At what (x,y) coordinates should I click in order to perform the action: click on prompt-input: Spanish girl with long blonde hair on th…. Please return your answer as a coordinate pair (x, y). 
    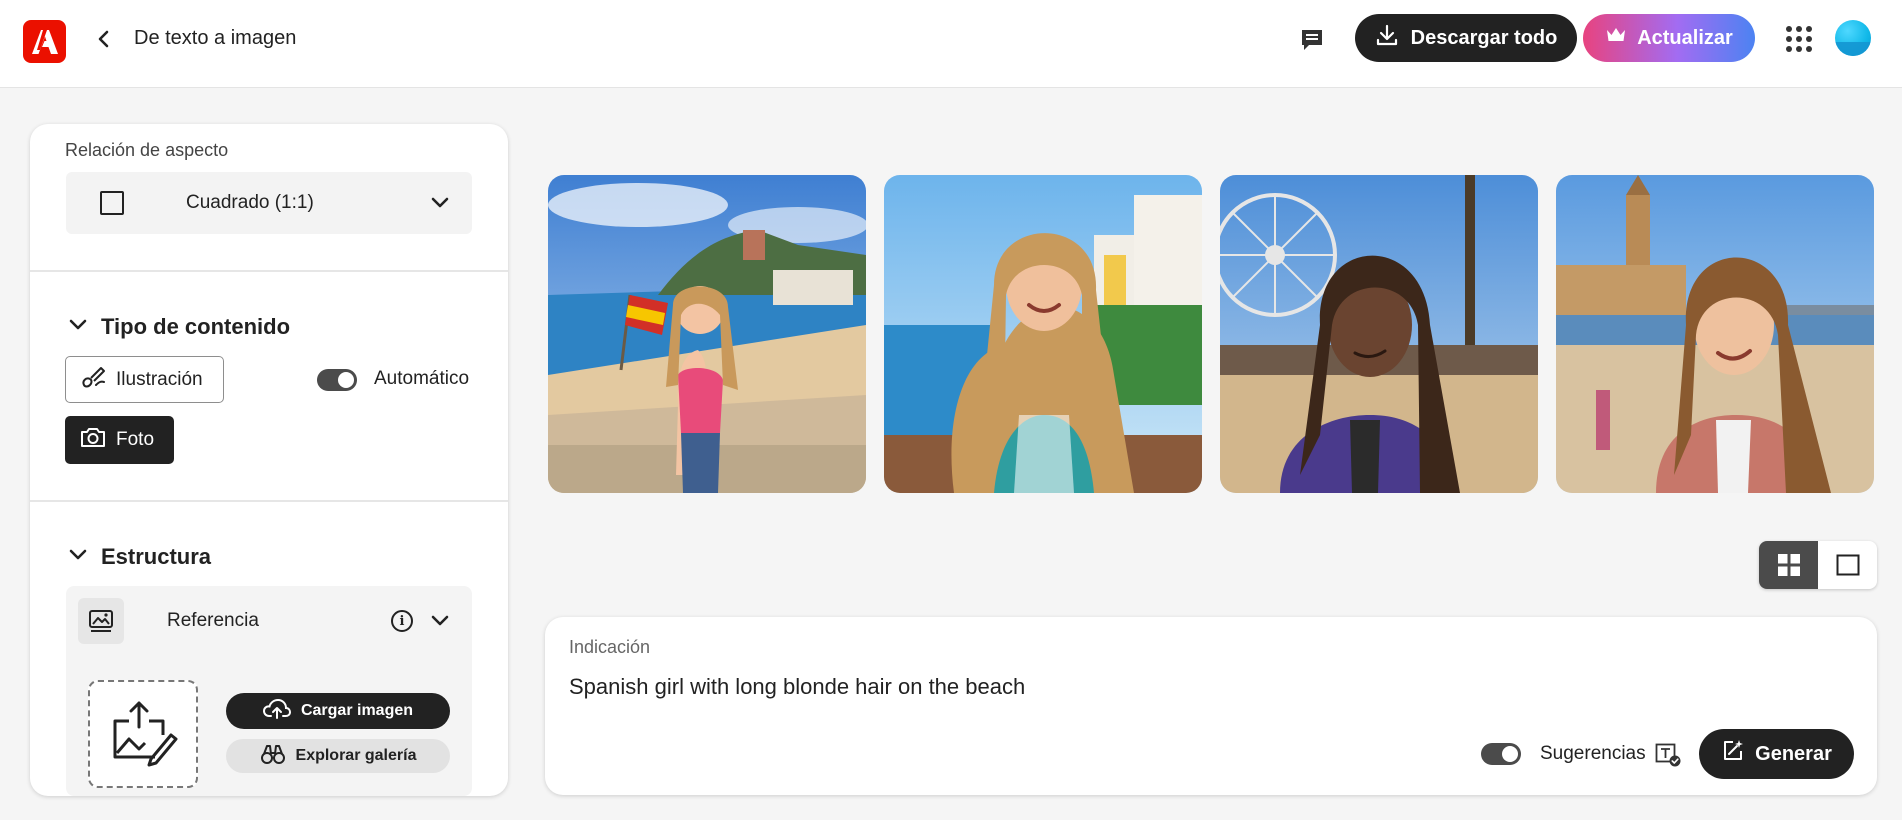
    Looking at the image, I should click on (797, 687).